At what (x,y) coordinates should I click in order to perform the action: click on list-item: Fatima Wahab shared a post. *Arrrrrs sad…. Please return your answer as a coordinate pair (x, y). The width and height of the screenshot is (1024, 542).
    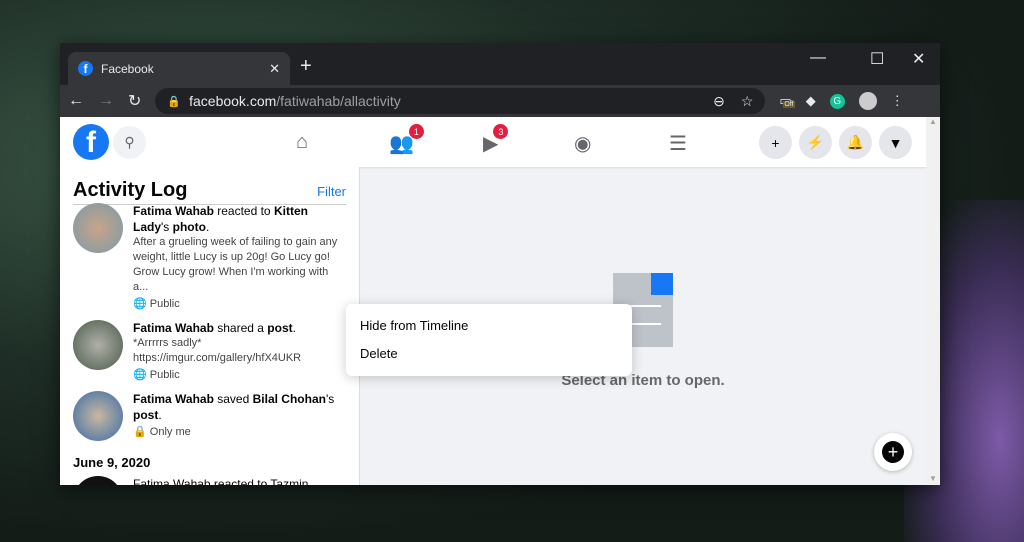
    Looking at the image, I should click on (209, 350).